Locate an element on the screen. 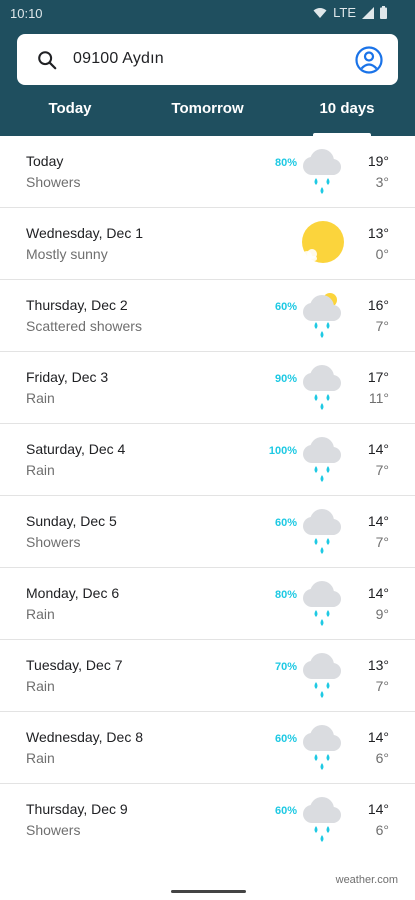 This screenshot has width=415, height=900. data-source-label: weather.com is located at coordinates (367, 880).